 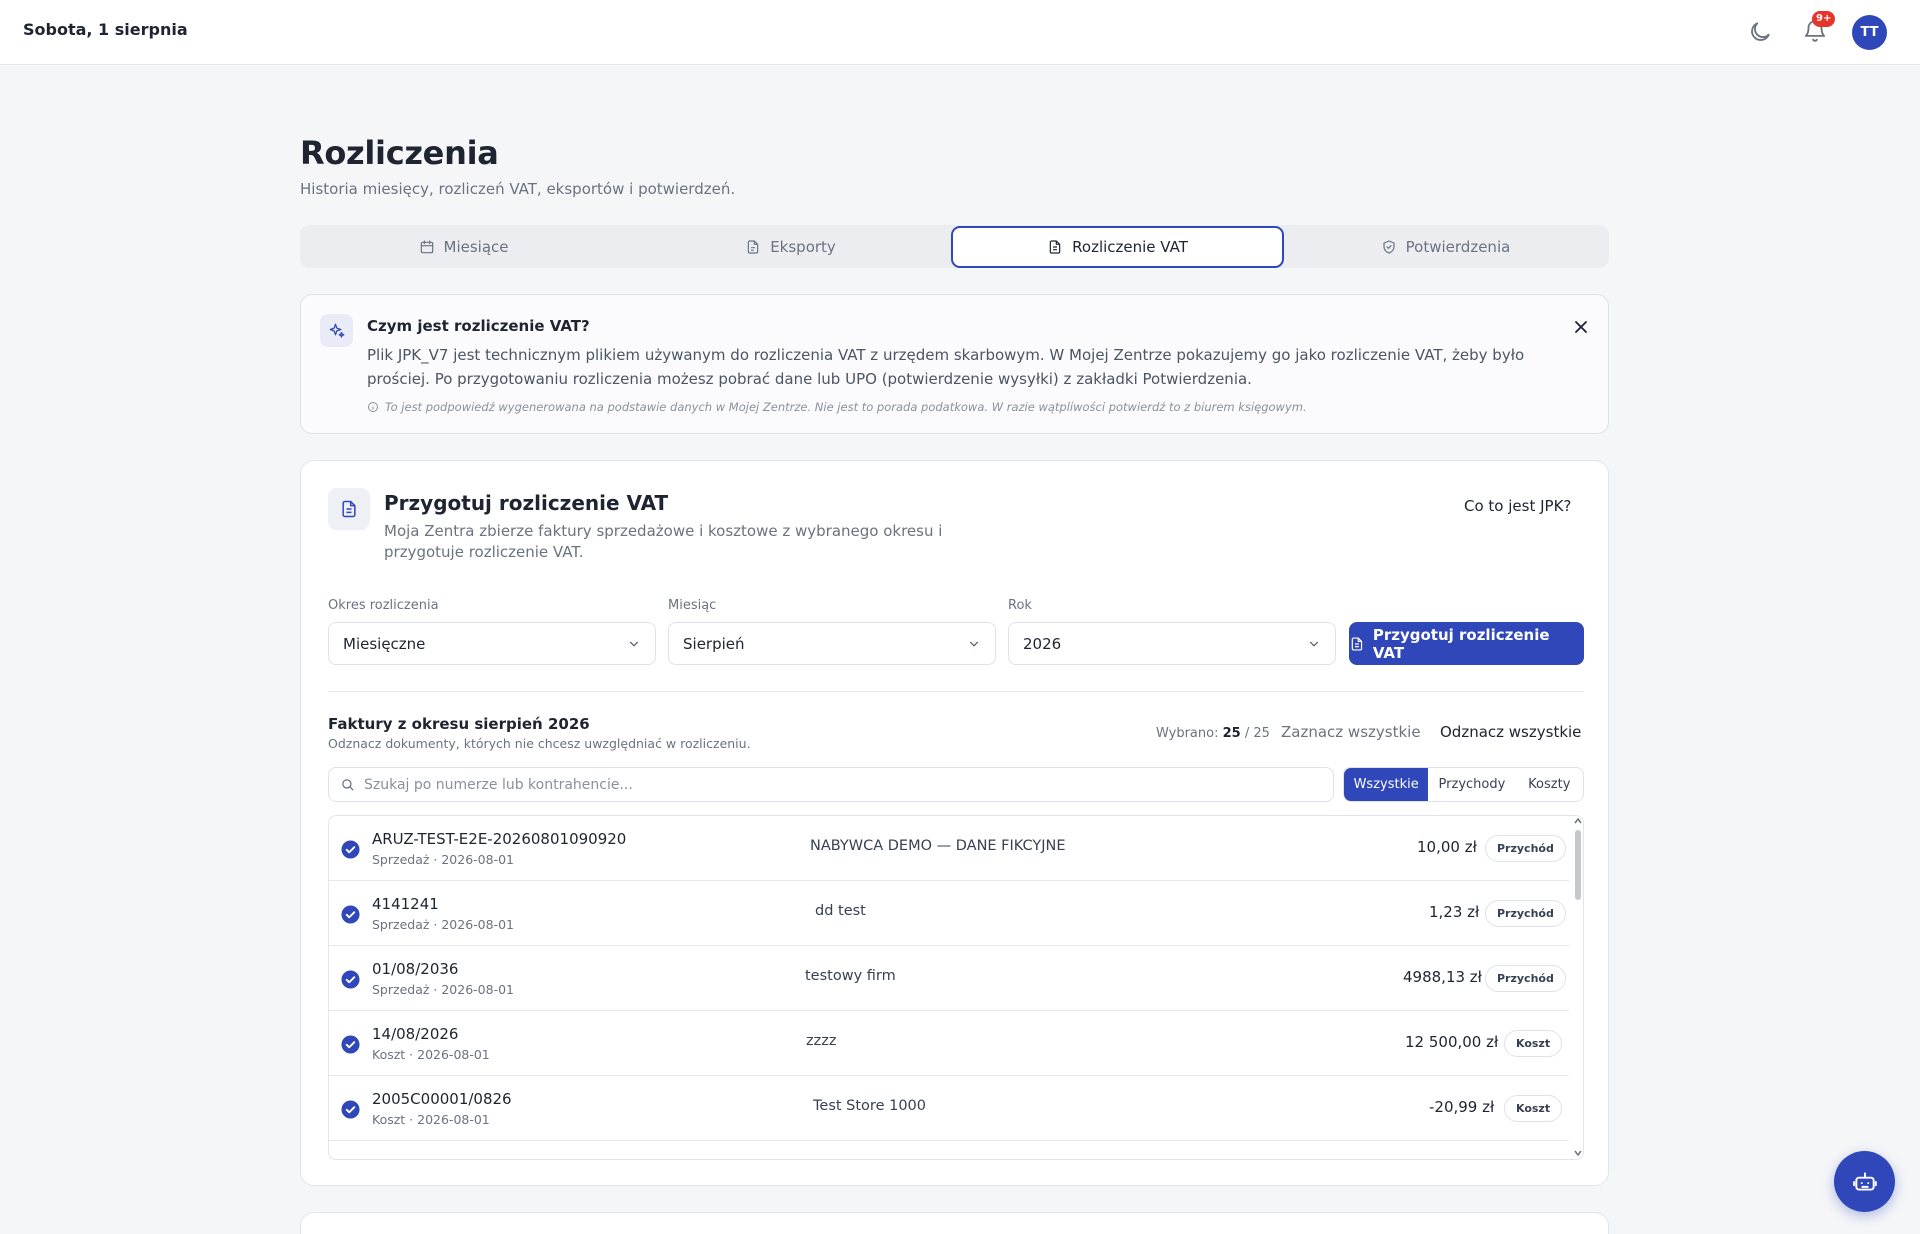 What do you see at coordinates (415, 1034) in the screenshot?
I see `invoice-number: 14/08/2026` at bounding box center [415, 1034].